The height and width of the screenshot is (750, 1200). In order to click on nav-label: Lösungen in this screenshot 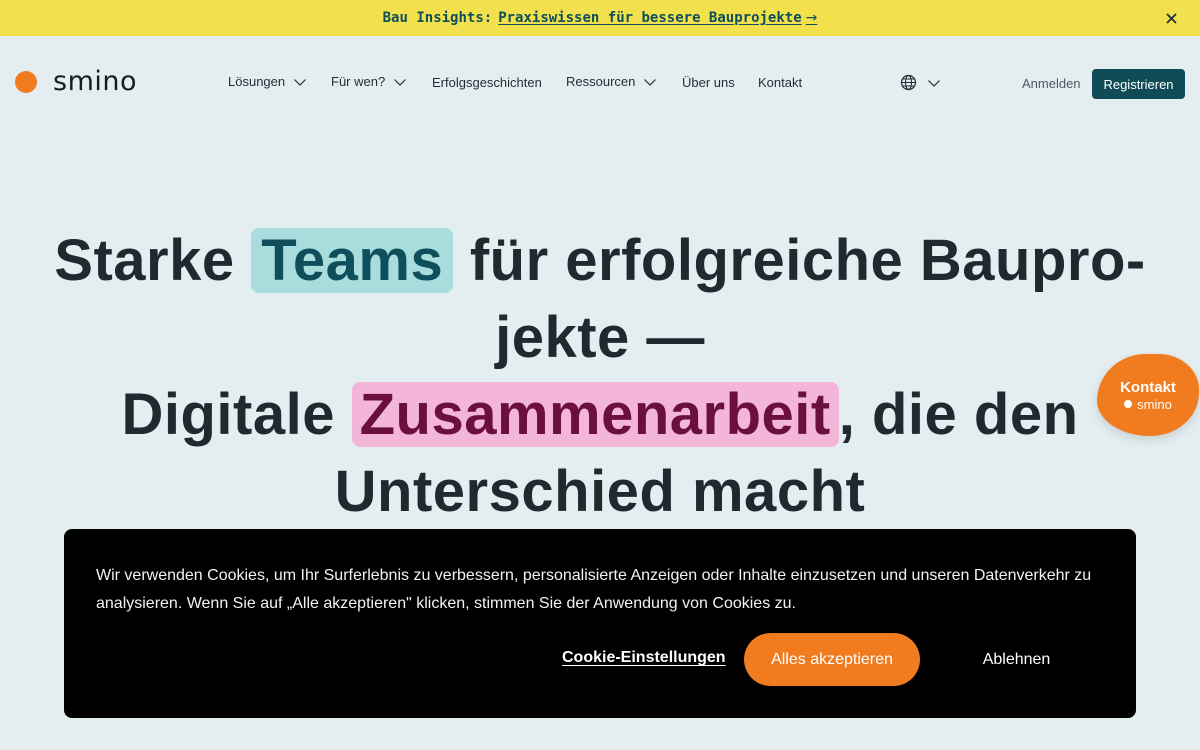, I will do `click(257, 81)`.